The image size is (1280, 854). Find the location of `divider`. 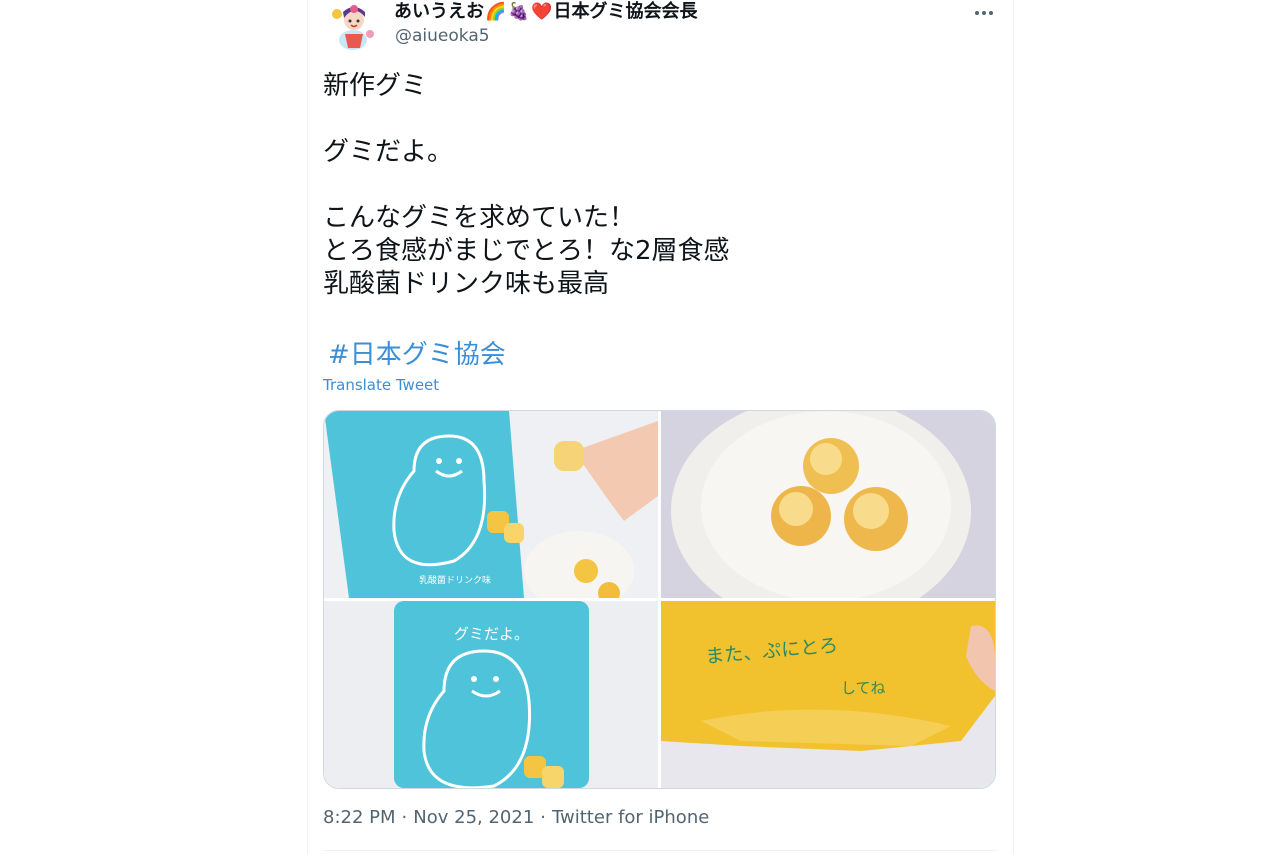

divider is located at coordinates (659, 850).